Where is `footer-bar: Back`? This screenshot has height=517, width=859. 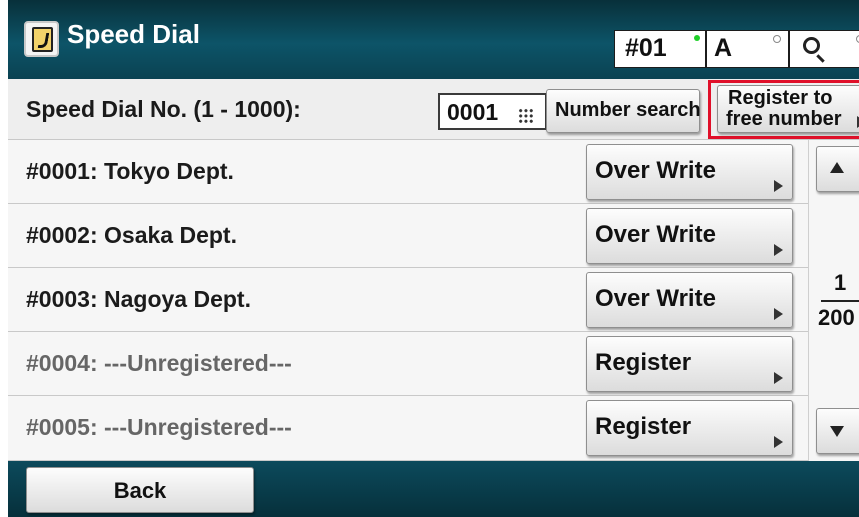 footer-bar: Back is located at coordinates (433, 489).